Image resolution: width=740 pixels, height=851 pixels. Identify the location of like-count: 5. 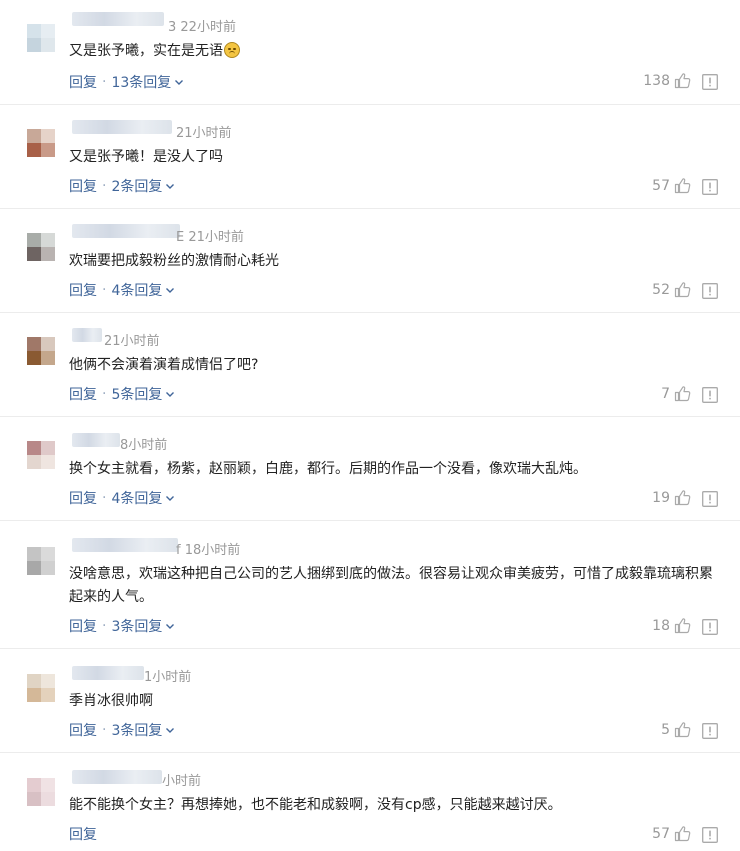
(665, 729).